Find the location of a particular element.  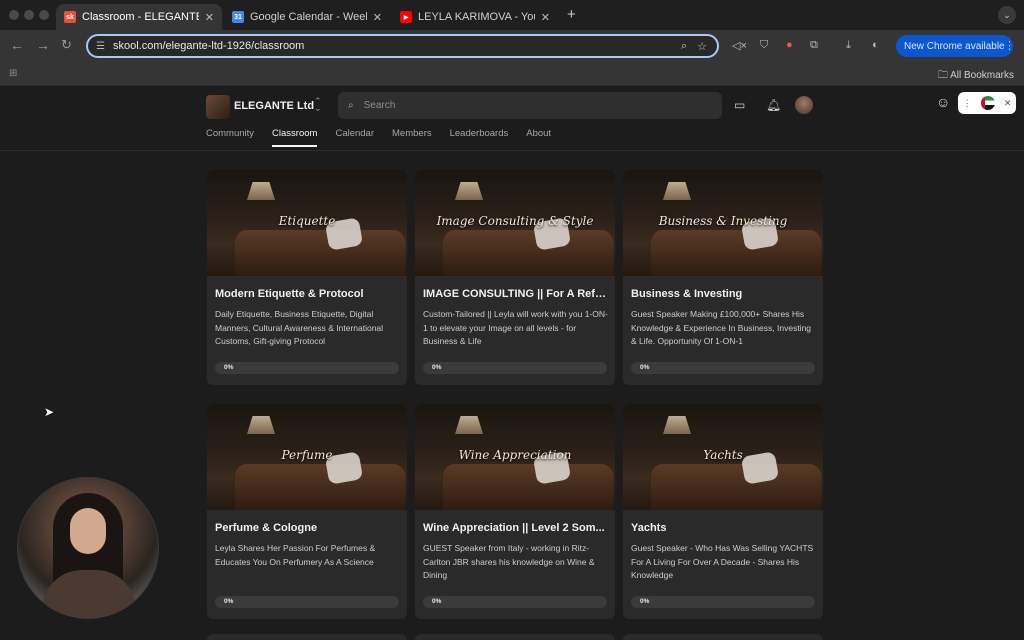

tab-calendar: Calendar is located at coordinates (354, 137).